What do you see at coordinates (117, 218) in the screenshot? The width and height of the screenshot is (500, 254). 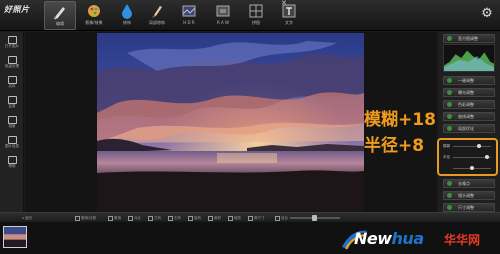 I see `undo-label: 撤销` at bounding box center [117, 218].